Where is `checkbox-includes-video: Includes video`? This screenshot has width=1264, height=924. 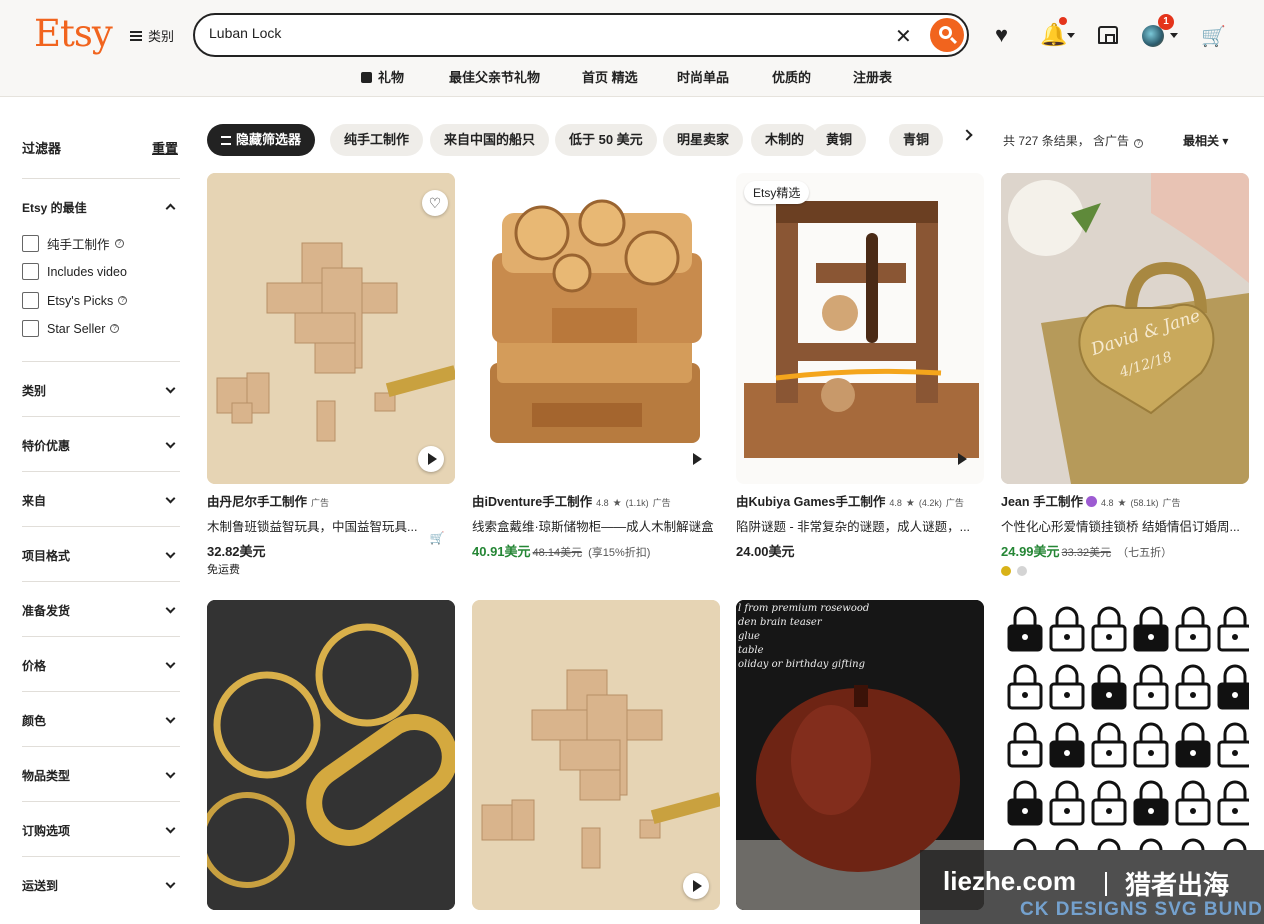 checkbox-includes-video: Includes video is located at coordinates (101, 271).